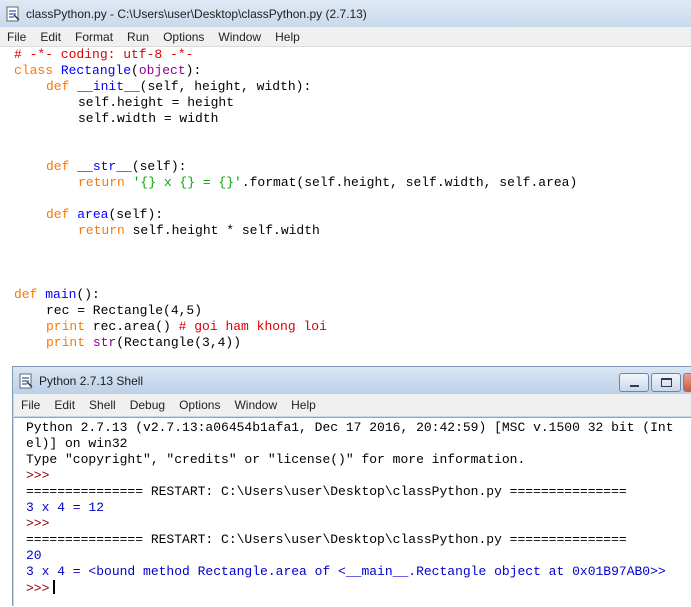 The width and height of the screenshot is (691, 607). Describe the element at coordinates (634, 385) in the screenshot. I see `minimize-icon` at that location.